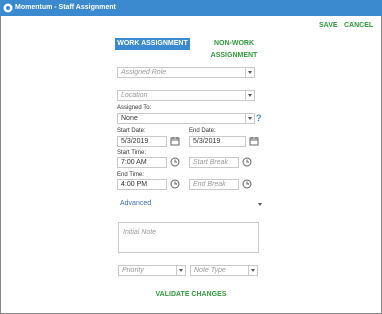 This screenshot has height=314, width=382. I want to click on start-time-value: 7:00 AM, so click(134, 162).